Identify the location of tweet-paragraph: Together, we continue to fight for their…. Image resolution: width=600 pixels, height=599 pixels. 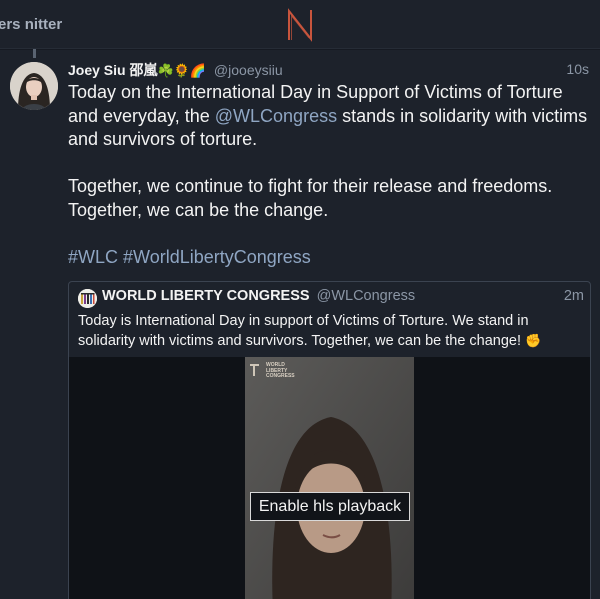
(310, 198).